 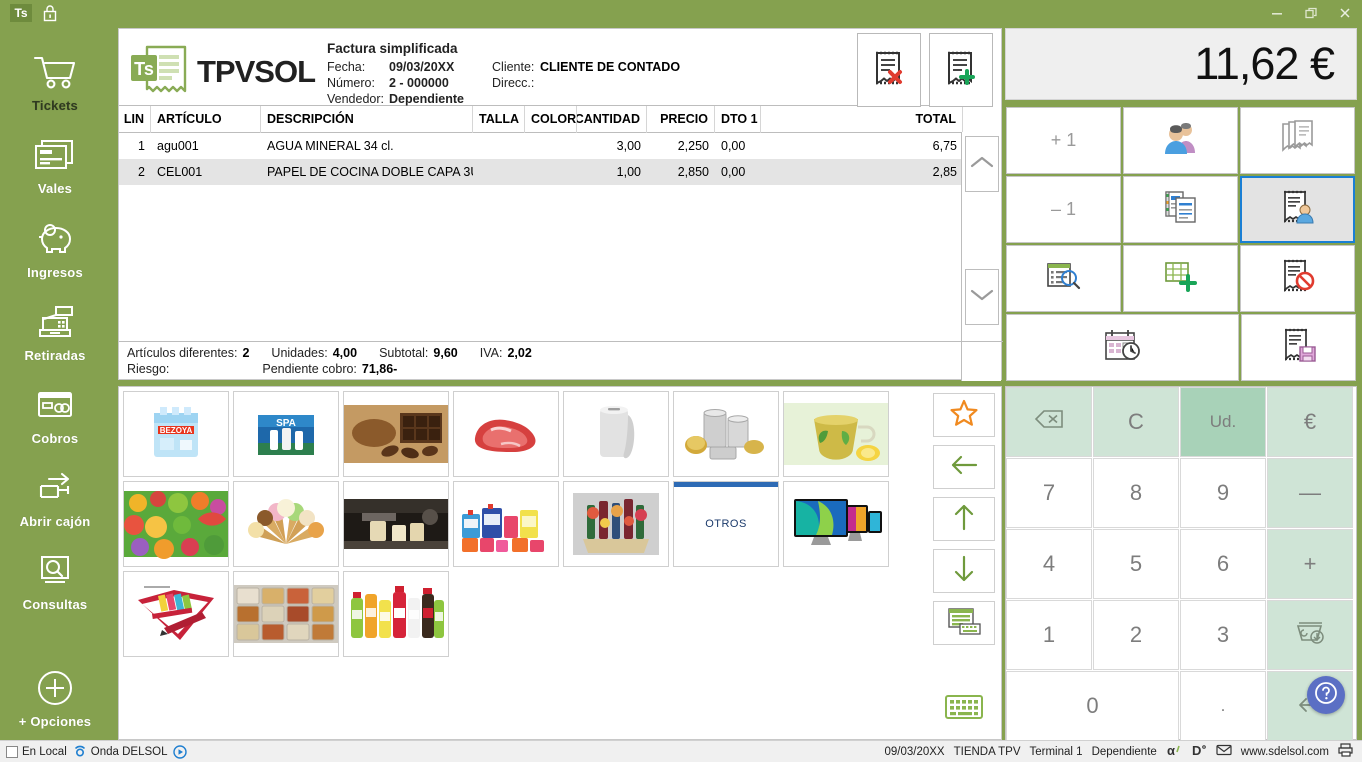 I want to click on assign-client-button, so click(x=1297, y=209).